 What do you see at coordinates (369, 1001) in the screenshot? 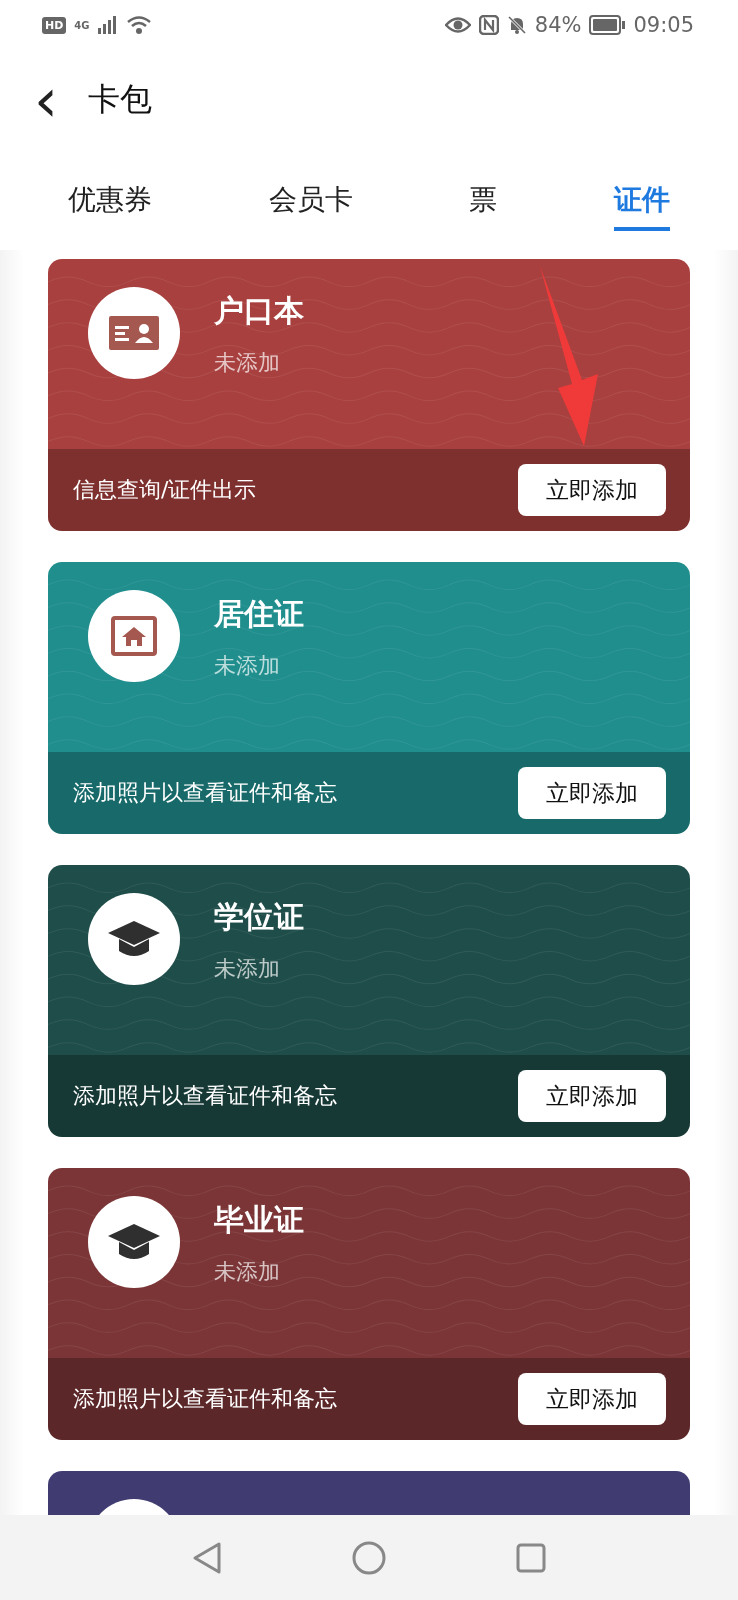
I see `certificate-card: 学位证 未添加 添加照片以查看证件和备忘 立即添加` at bounding box center [369, 1001].